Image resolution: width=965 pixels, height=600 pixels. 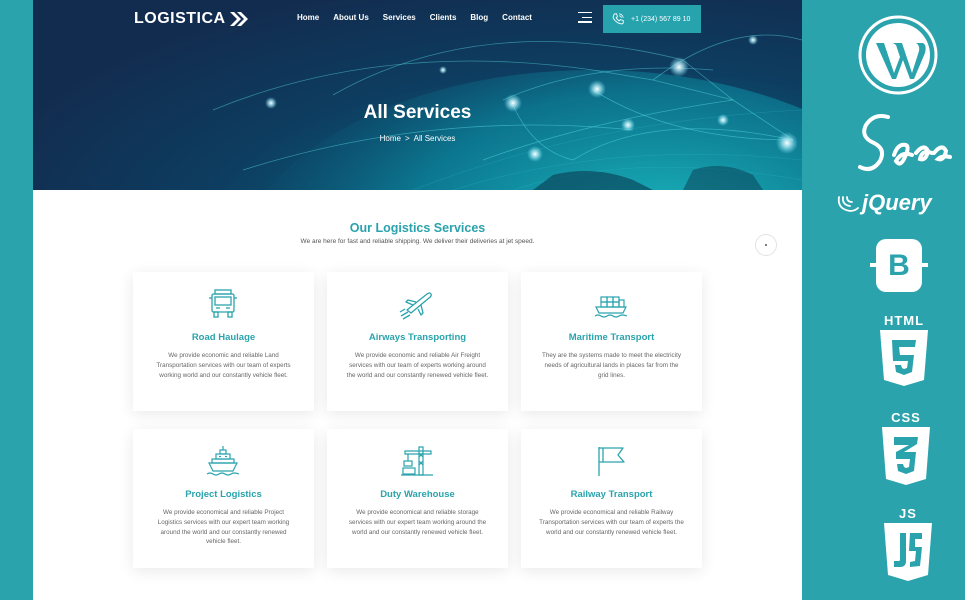 I want to click on bootstrap-letter: B, so click(x=899, y=265).